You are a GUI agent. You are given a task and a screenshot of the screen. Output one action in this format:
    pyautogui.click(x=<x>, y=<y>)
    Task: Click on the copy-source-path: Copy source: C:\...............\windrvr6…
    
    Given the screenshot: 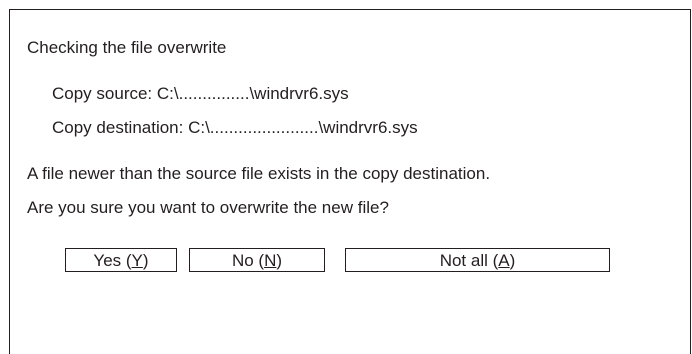 What is the action you would take?
    pyautogui.click(x=200, y=93)
    